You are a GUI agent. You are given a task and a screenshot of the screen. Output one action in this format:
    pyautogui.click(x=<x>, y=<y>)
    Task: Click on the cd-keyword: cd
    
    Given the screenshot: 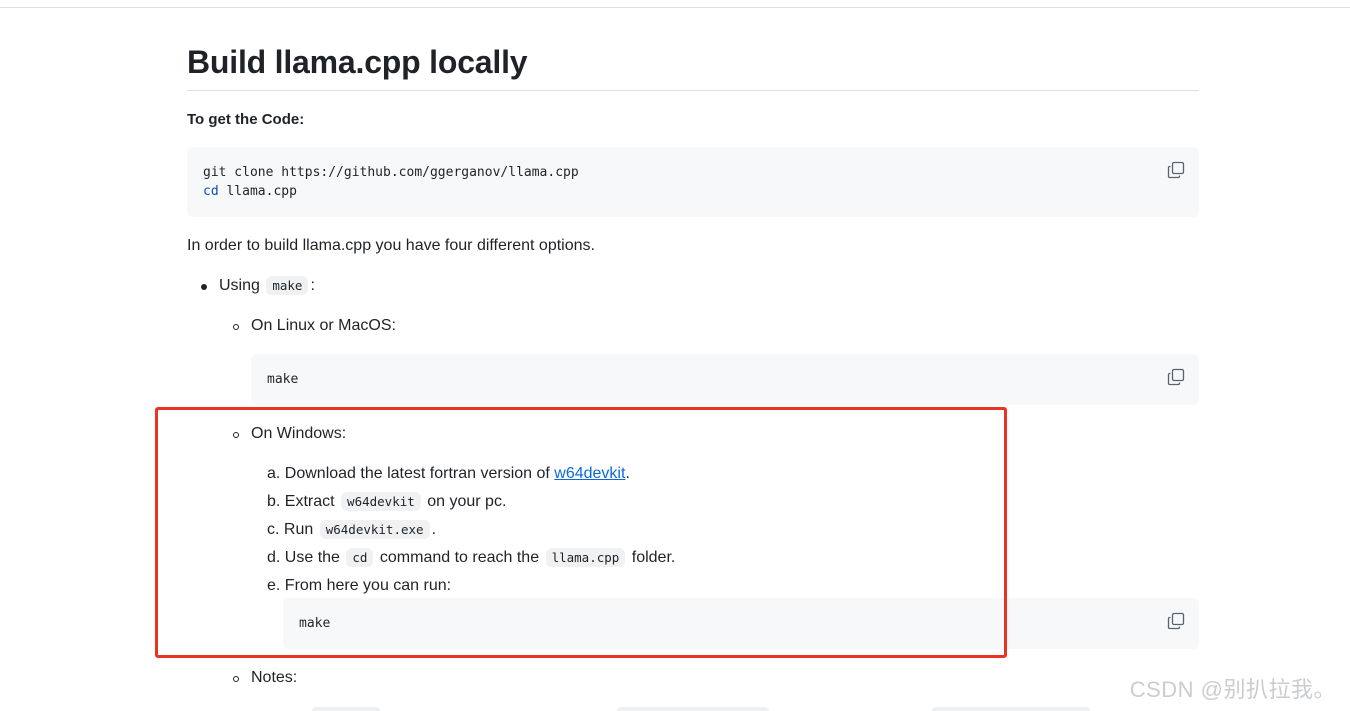 What is the action you would take?
    pyautogui.click(x=211, y=191)
    